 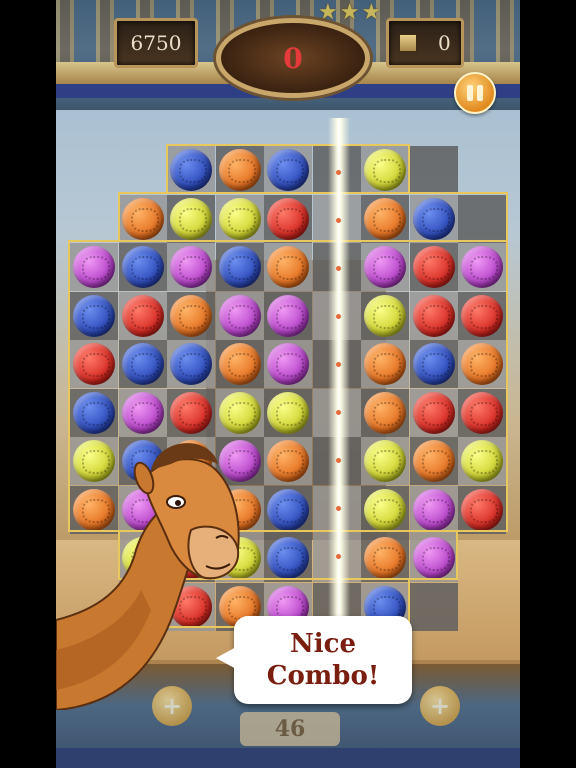 I want to click on letterbox-left, so click(x=28, y=384).